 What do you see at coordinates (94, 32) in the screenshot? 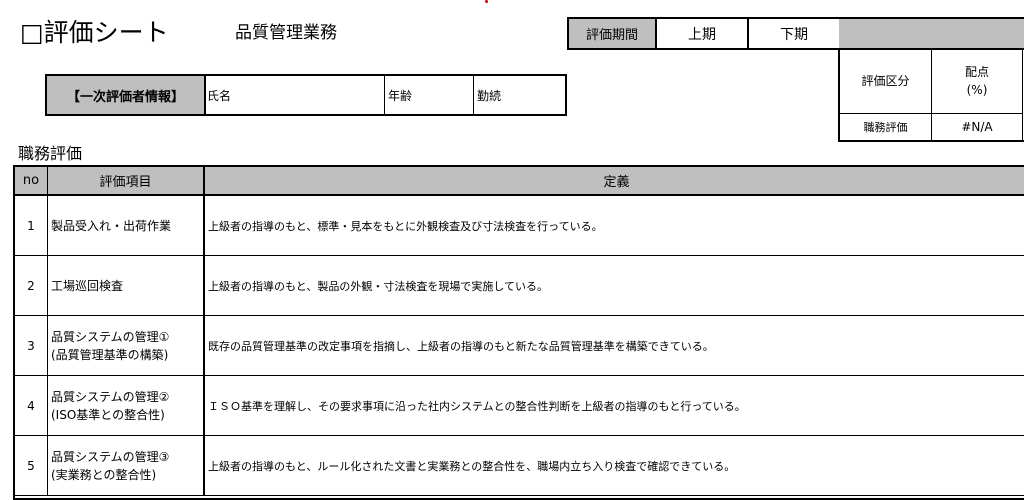
I see `sheet-title: □評価シート` at bounding box center [94, 32].